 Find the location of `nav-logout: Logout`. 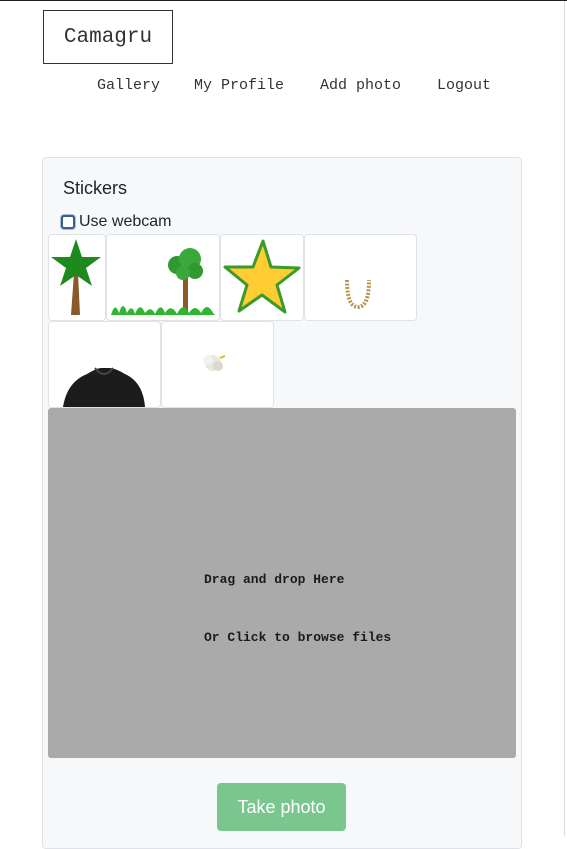

nav-logout: Logout is located at coordinates (464, 85).